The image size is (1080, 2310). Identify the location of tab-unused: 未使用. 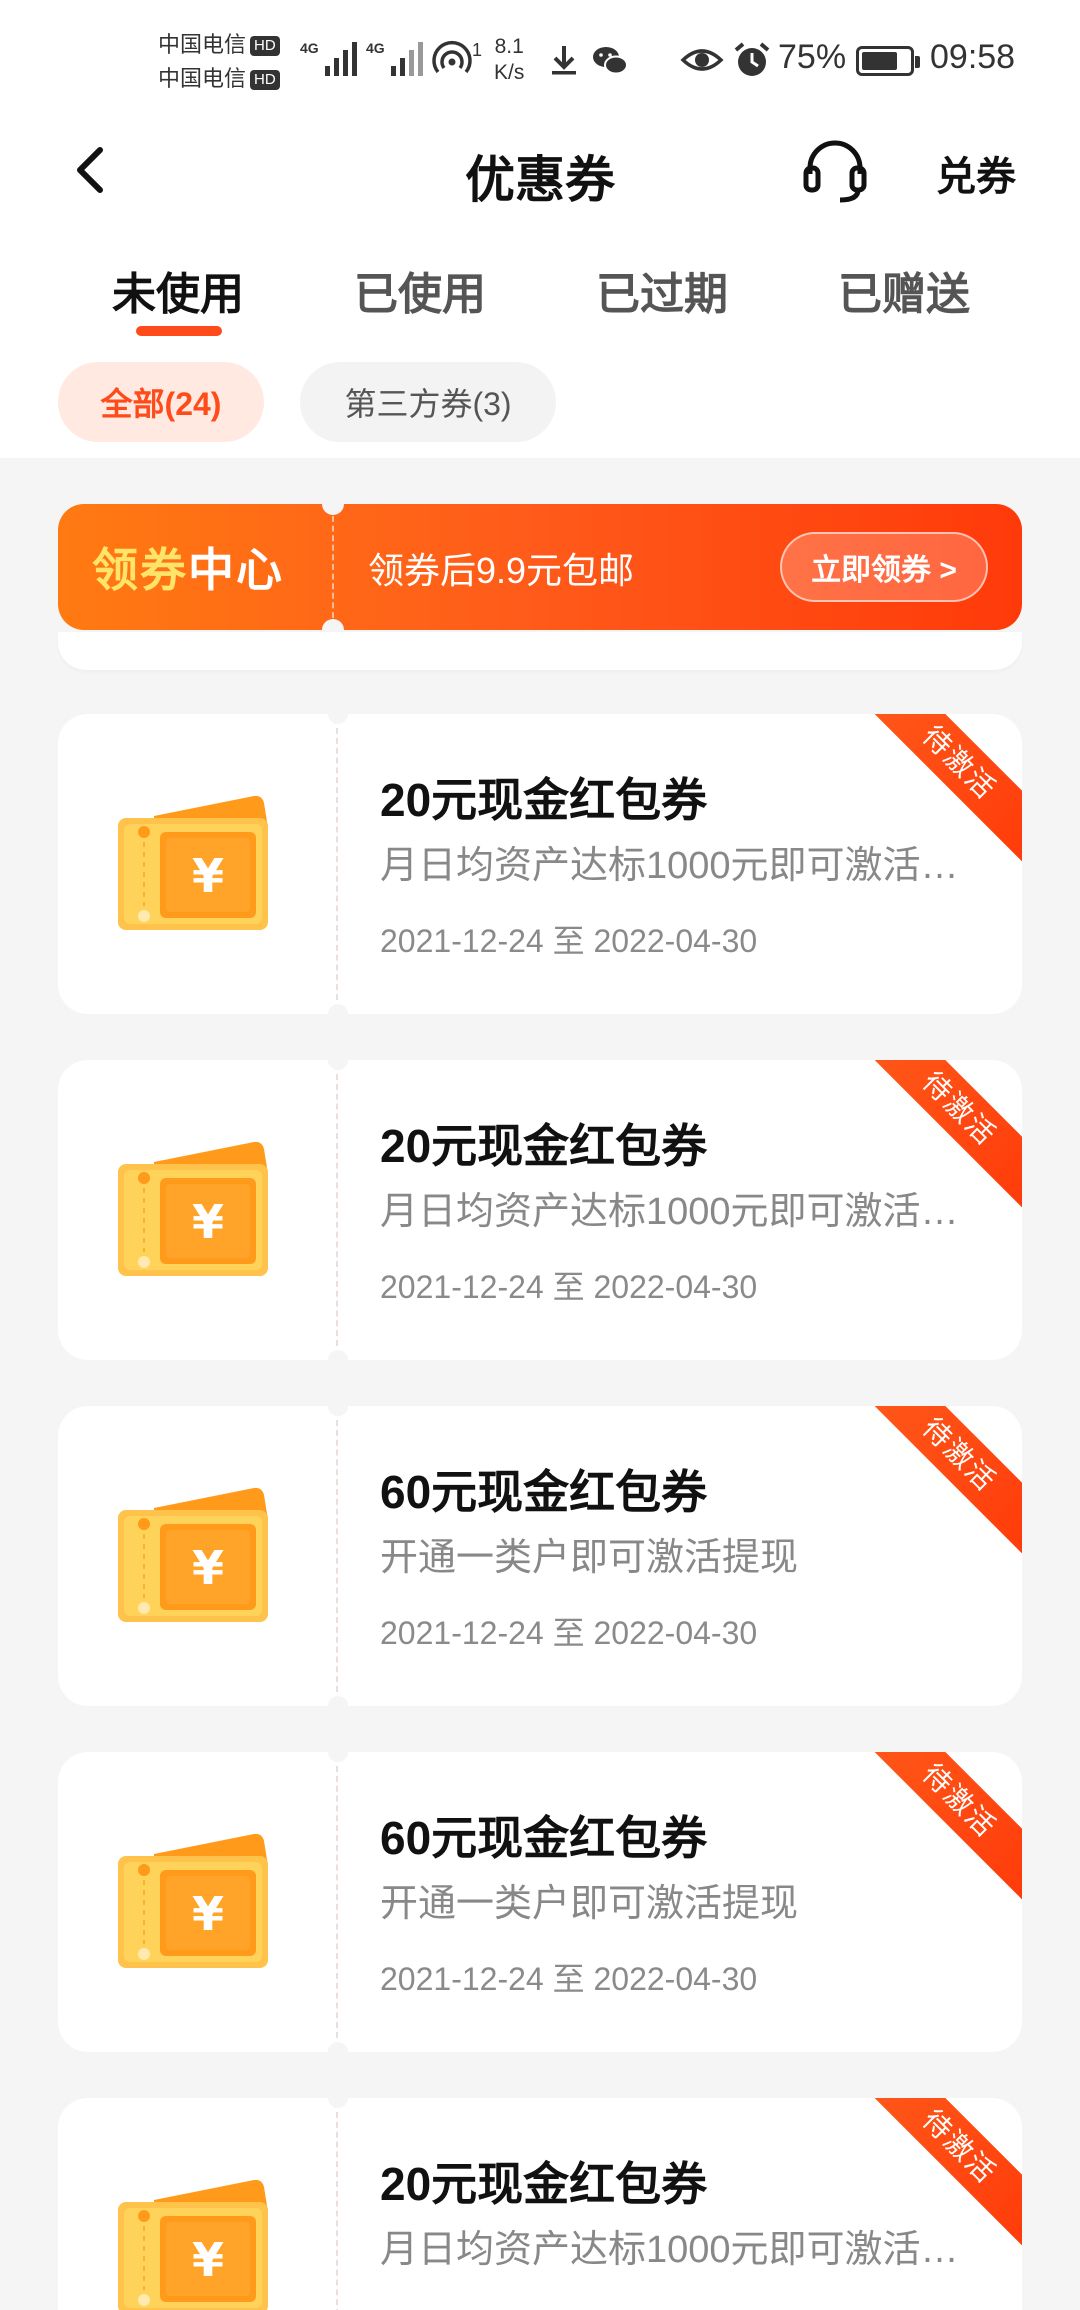
(178, 290).